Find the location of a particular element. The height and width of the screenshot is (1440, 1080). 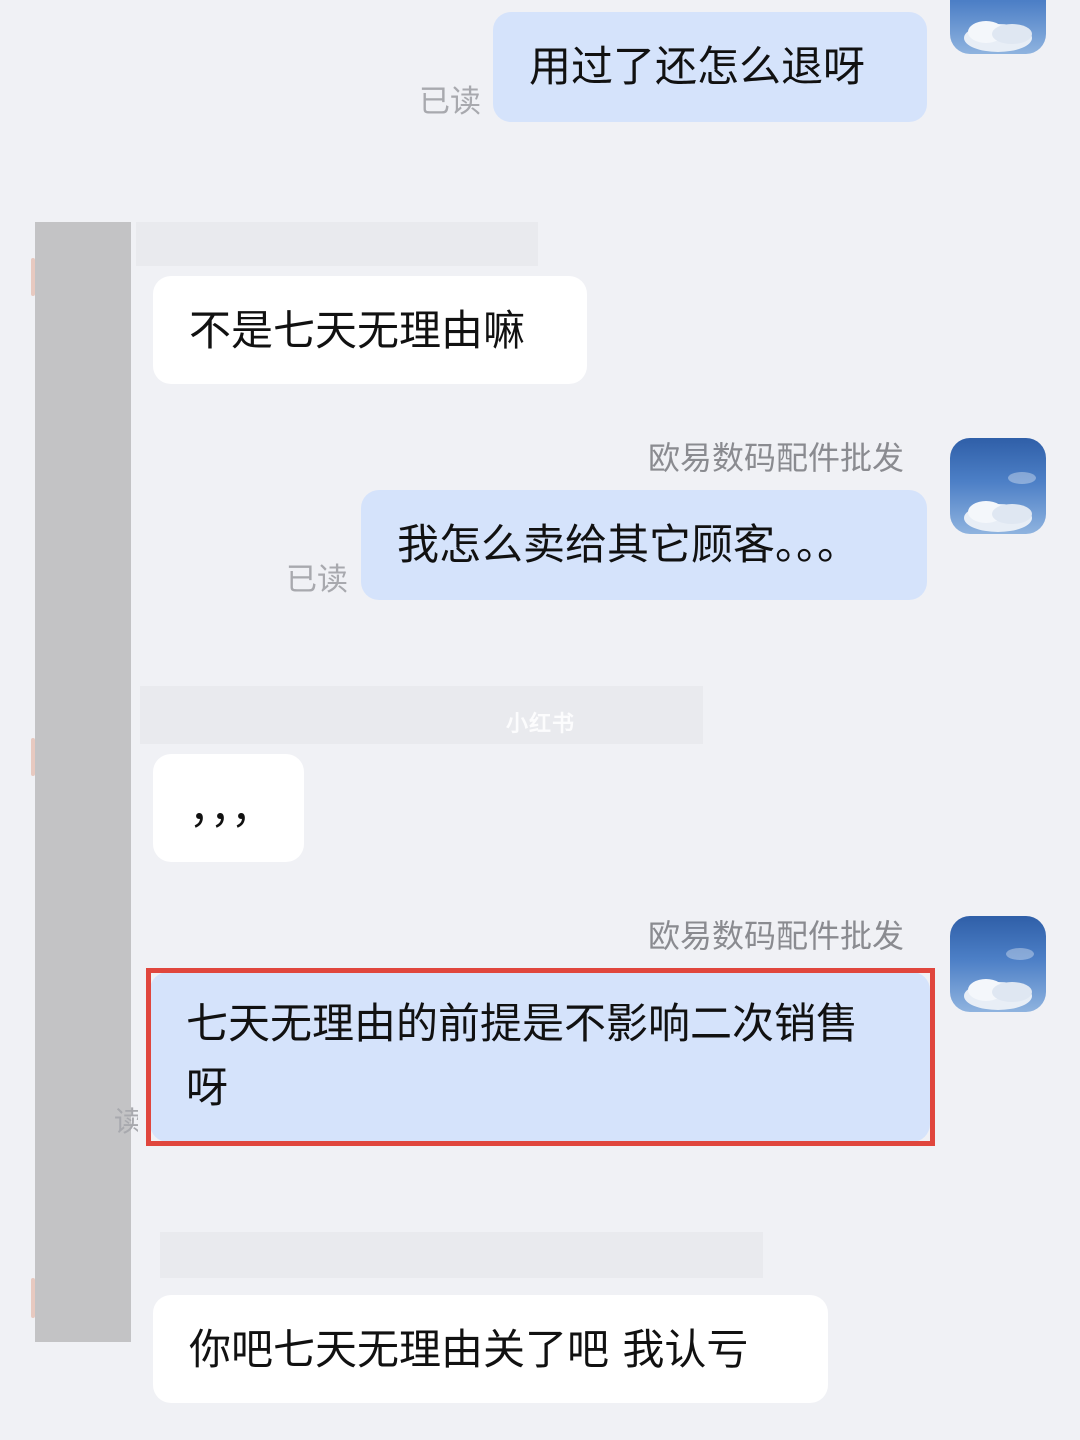

message-bubble-outgoing: 用过了还怎么退呀 is located at coordinates (710, 67).